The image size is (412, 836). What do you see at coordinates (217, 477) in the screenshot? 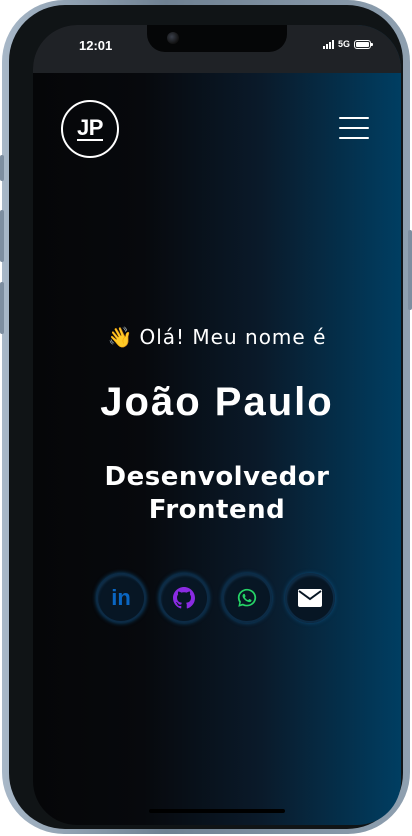
I see `role-line-1: Desenvolvedor` at bounding box center [217, 477].